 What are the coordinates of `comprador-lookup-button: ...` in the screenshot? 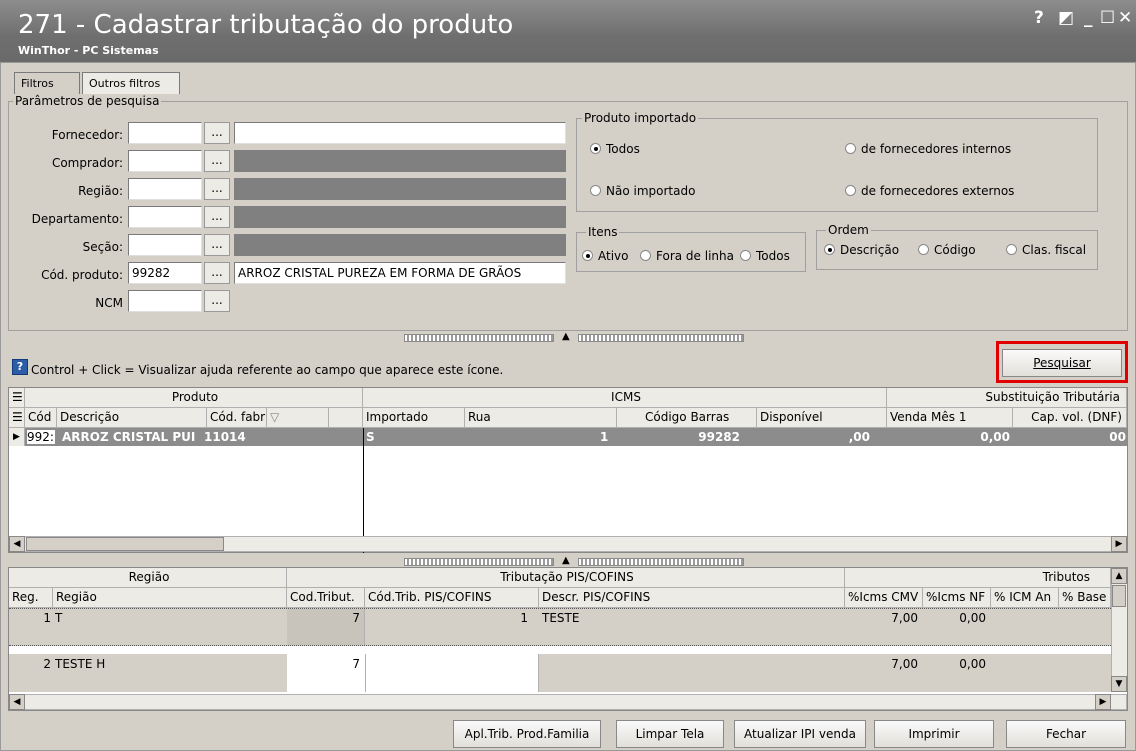 It's located at (217, 161).